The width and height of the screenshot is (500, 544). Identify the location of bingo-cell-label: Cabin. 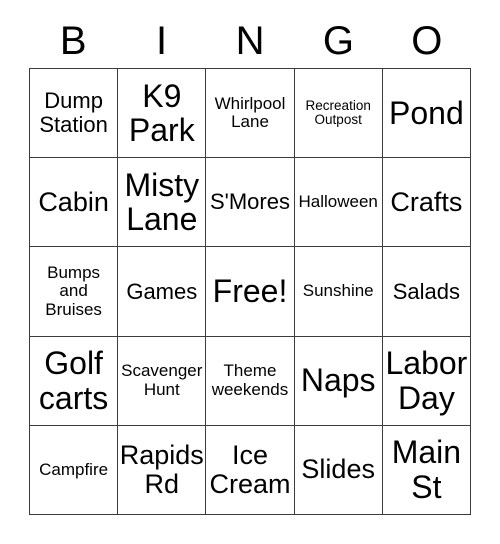
(73, 201).